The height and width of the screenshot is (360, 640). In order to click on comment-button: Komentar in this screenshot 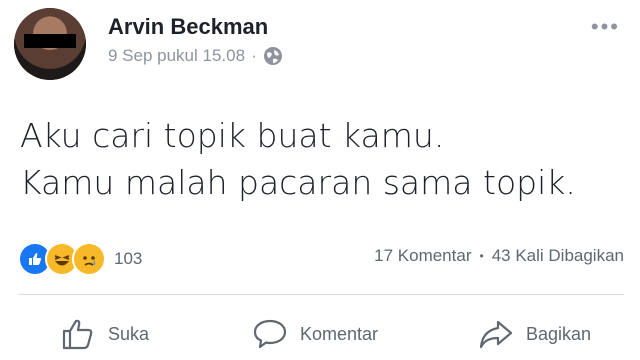, I will do `click(315, 334)`.